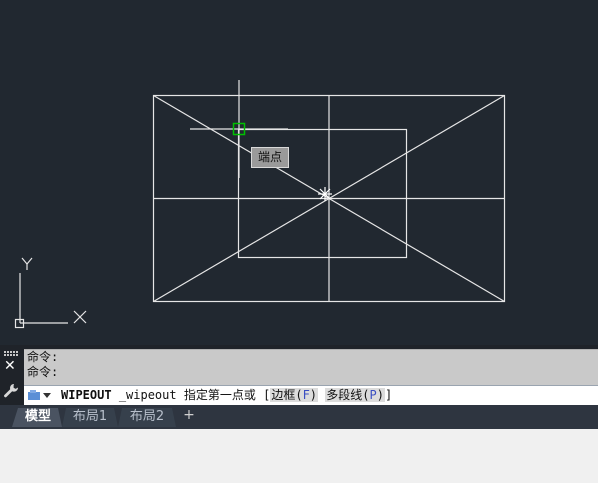  What do you see at coordinates (11, 391) in the screenshot?
I see `wrench-icon` at bounding box center [11, 391].